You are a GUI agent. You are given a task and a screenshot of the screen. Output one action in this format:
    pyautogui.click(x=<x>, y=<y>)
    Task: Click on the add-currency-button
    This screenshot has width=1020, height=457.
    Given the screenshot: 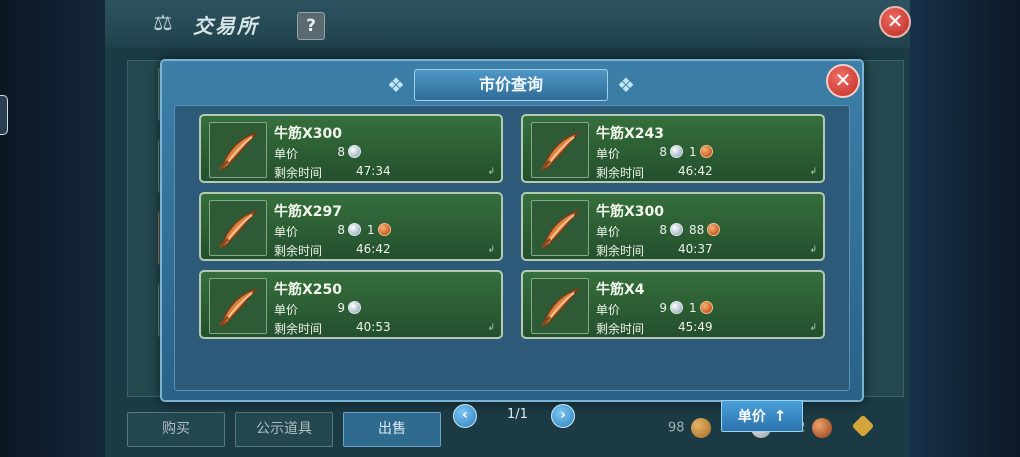 What is the action you would take?
    pyautogui.click(x=862, y=426)
    